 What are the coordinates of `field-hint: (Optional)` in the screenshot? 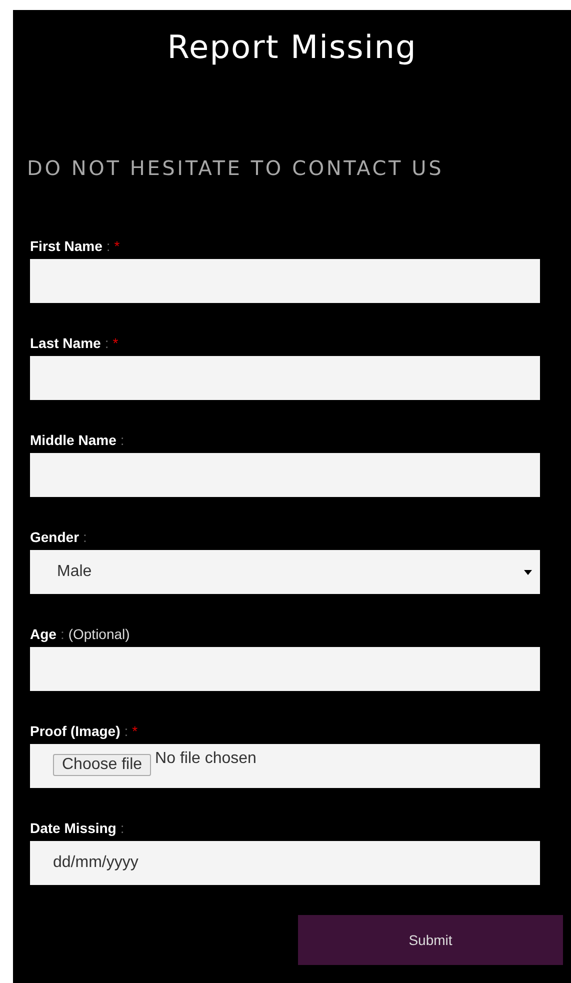 It's located at (99, 634).